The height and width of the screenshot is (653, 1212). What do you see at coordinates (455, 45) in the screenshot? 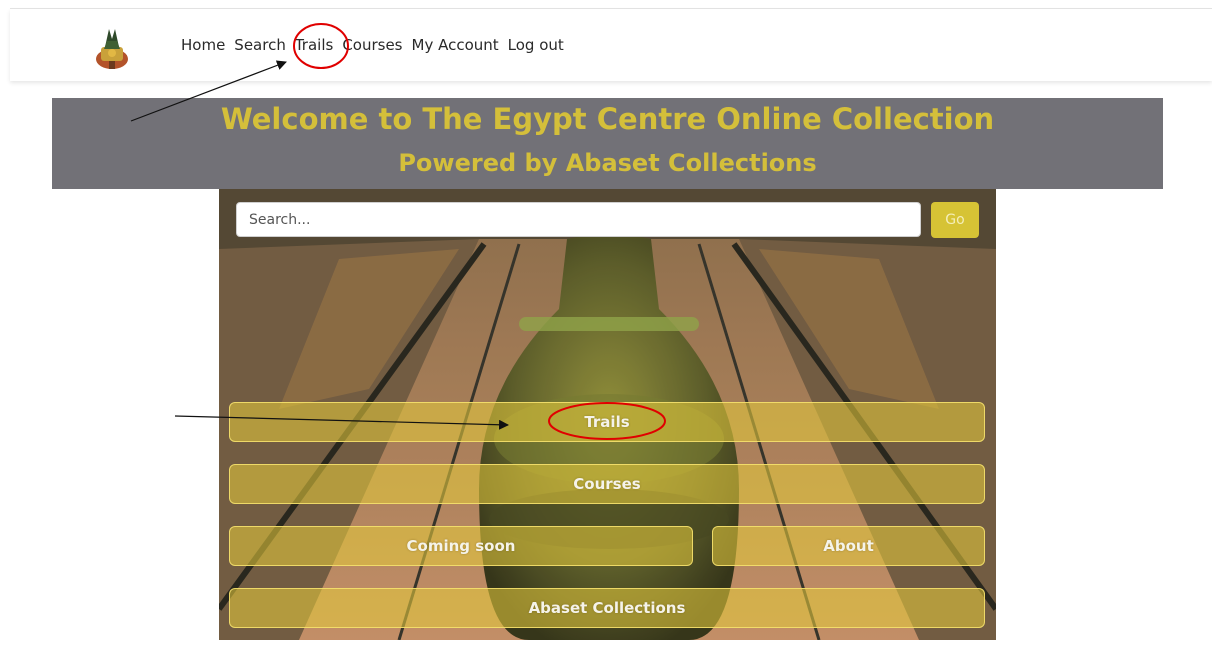
I see `nav-my-account: My Account` at bounding box center [455, 45].